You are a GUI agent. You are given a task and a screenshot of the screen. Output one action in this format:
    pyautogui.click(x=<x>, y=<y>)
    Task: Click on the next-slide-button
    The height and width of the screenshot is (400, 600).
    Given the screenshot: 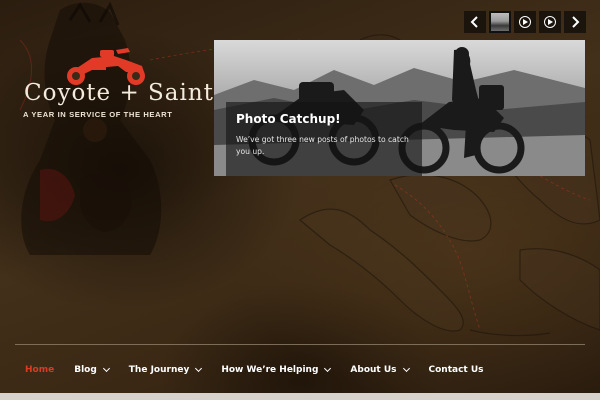 What is the action you would take?
    pyautogui.click(x=575, y=22)
    